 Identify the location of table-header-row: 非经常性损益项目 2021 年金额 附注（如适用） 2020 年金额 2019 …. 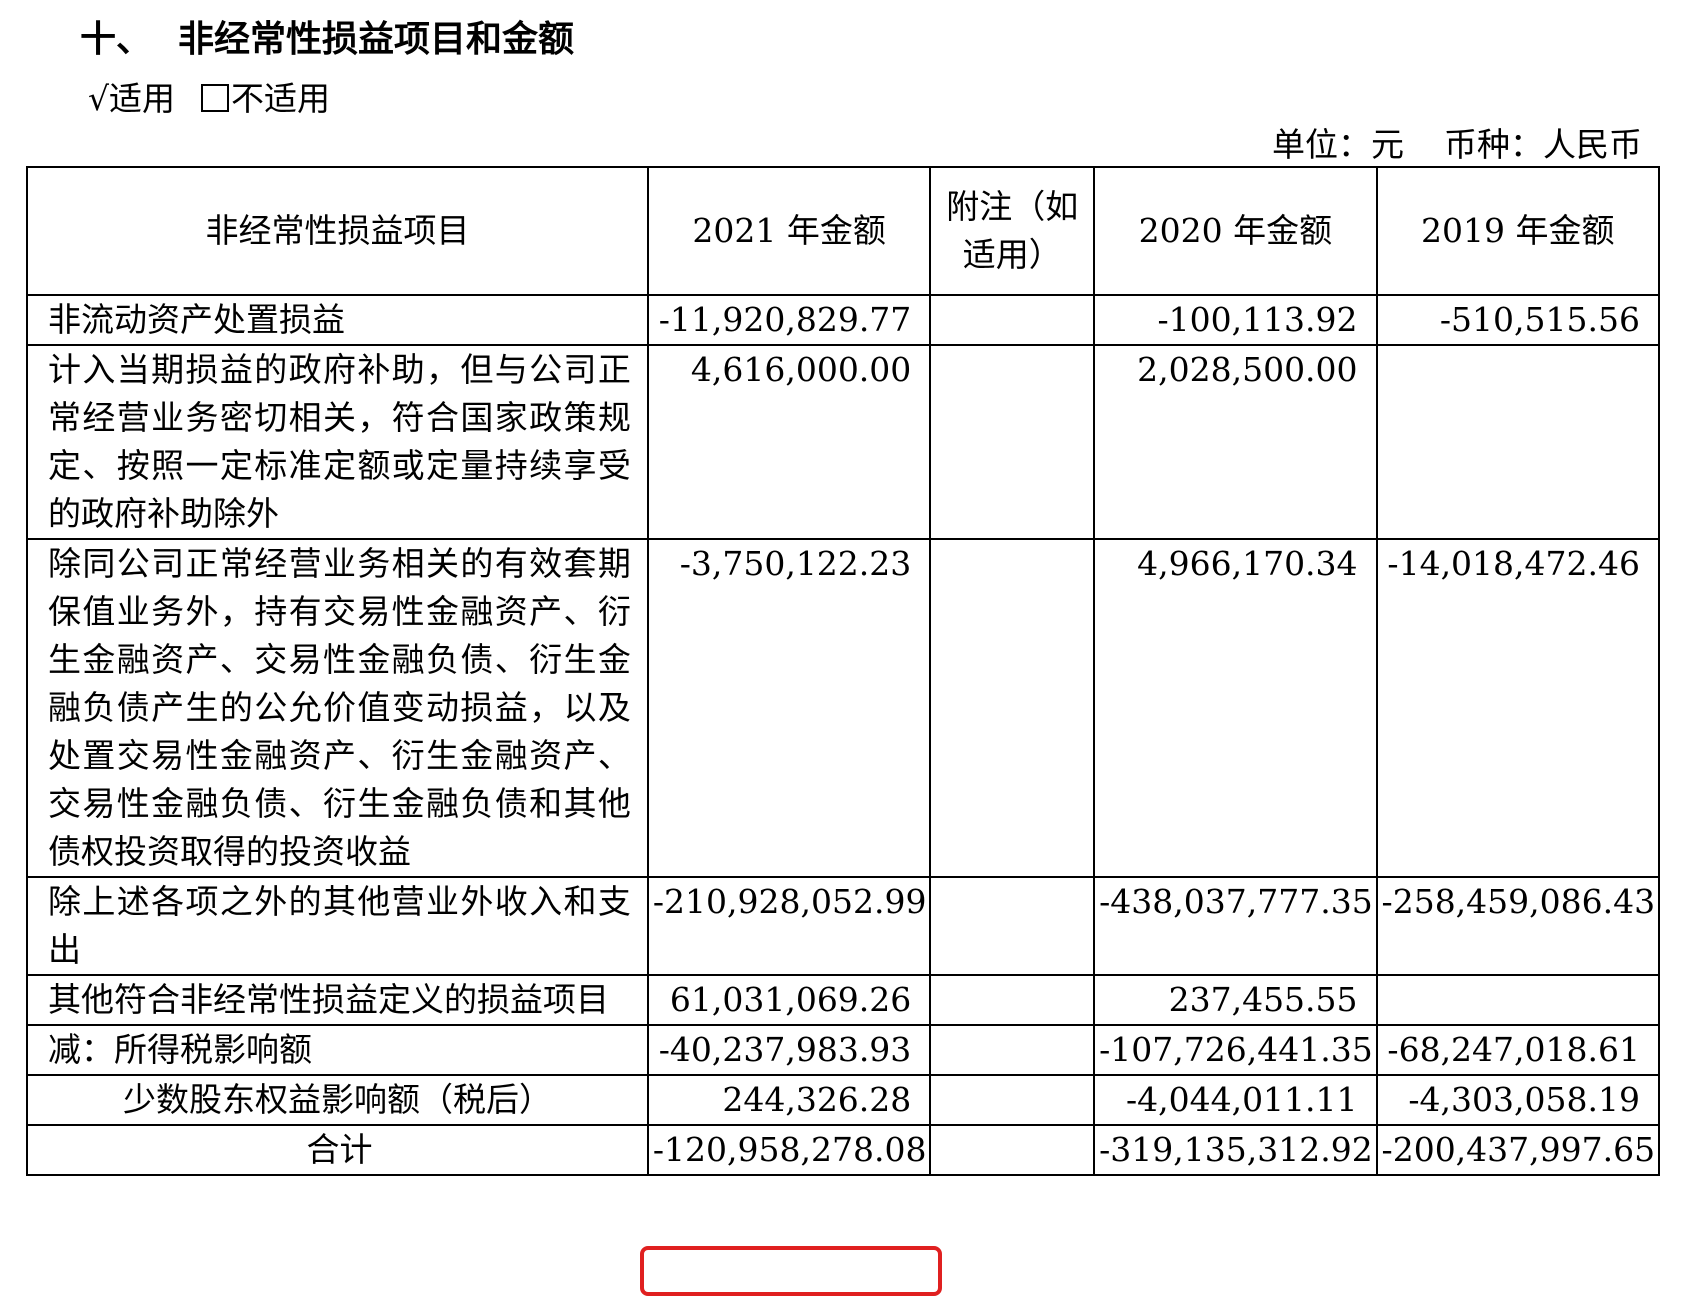
(843, 231).